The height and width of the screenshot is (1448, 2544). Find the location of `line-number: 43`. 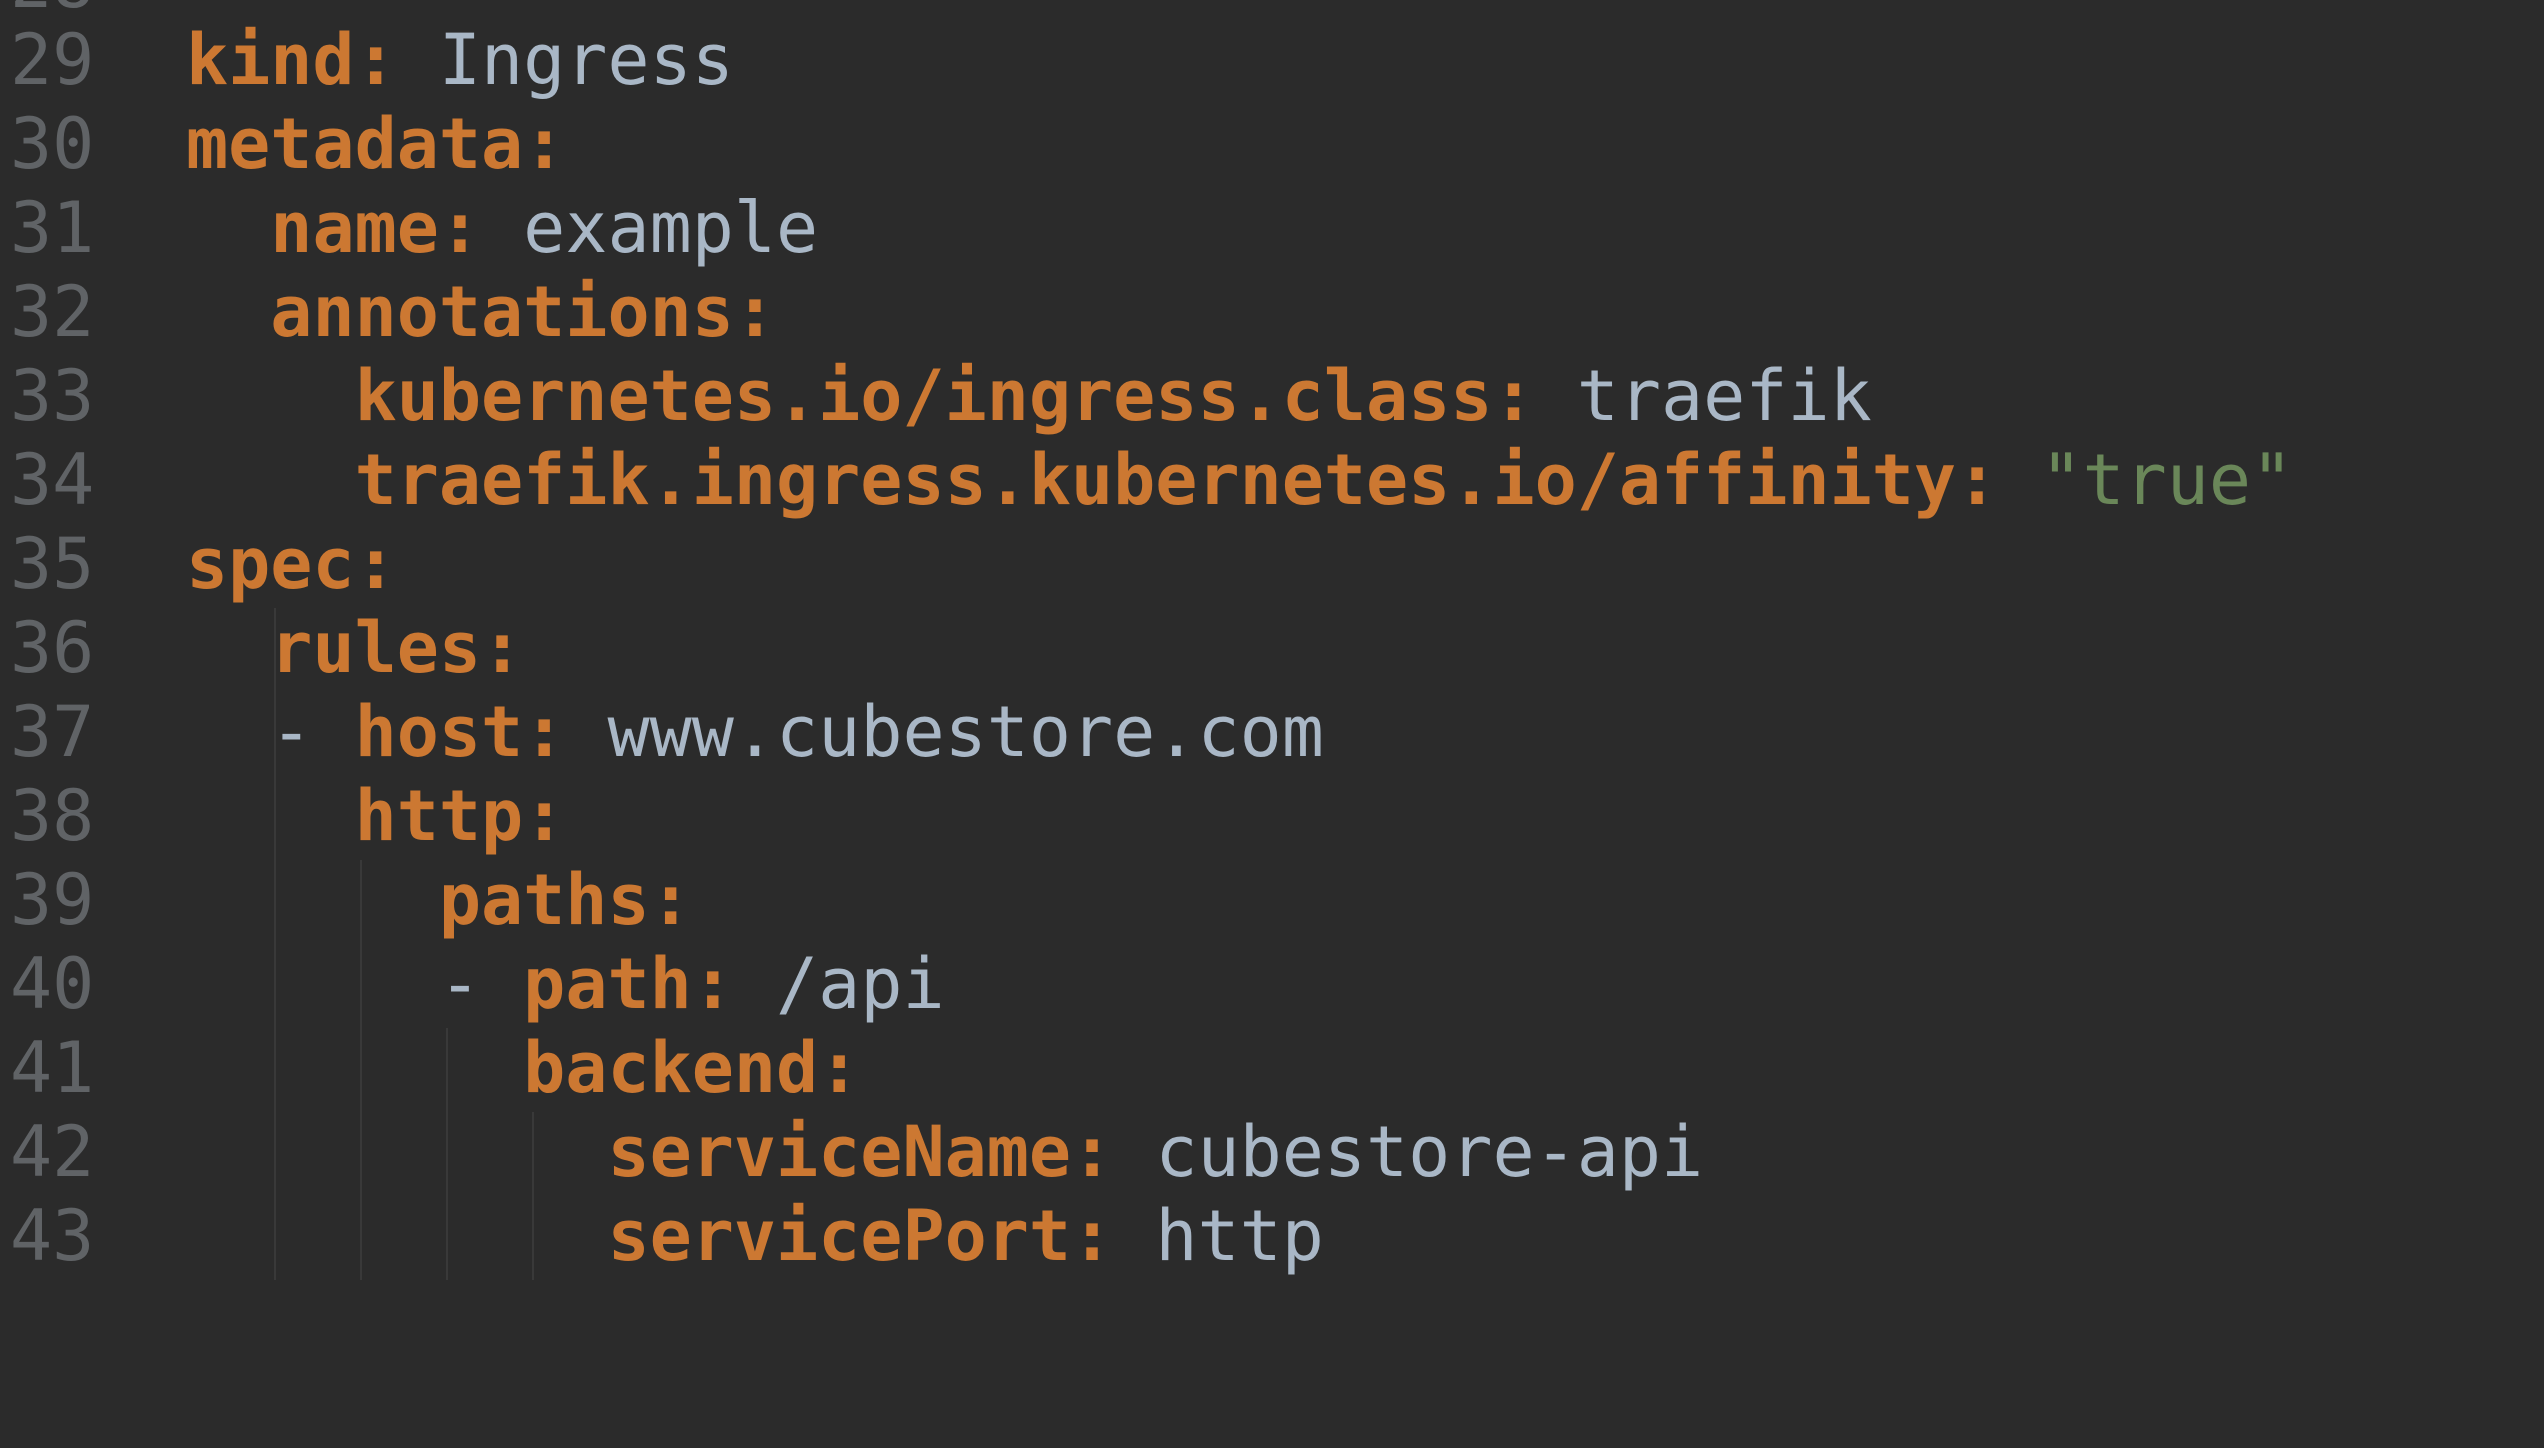

line-number: 43 is located at coordinates (52, 1236).